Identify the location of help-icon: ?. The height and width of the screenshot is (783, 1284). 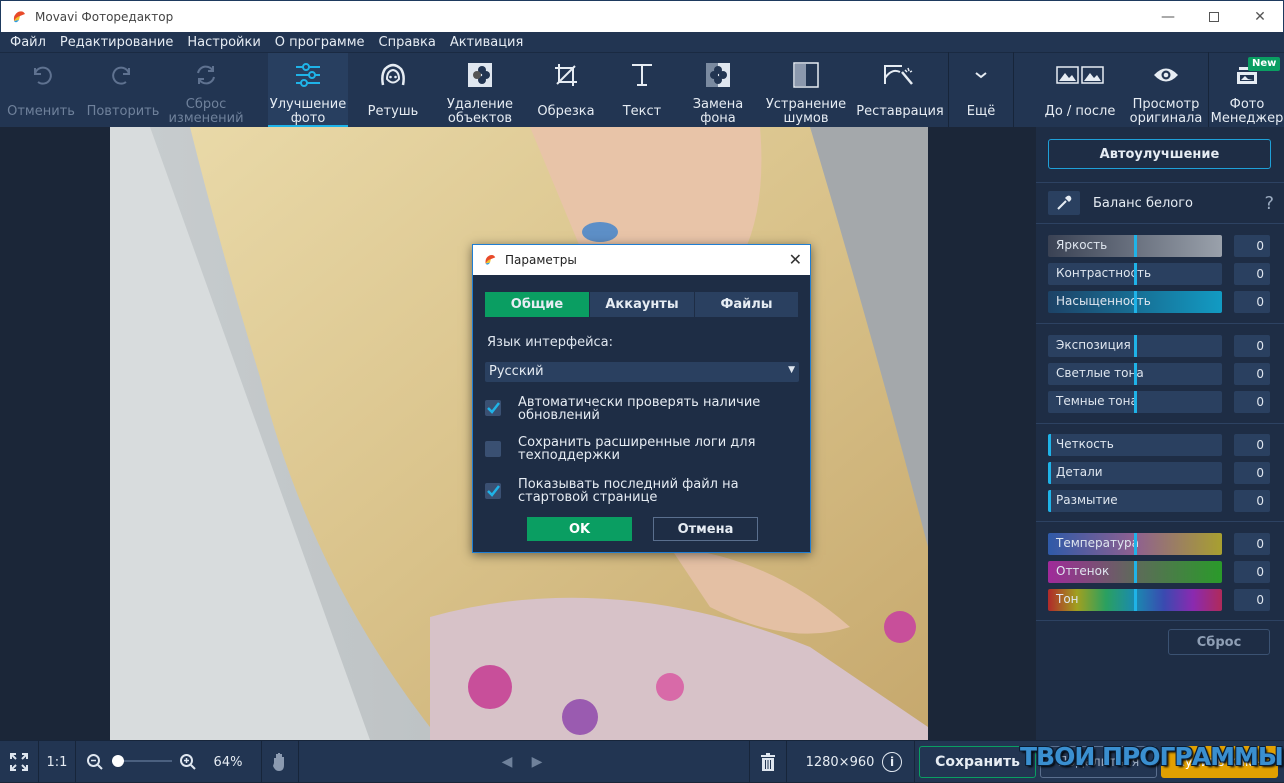
(1269, 203).